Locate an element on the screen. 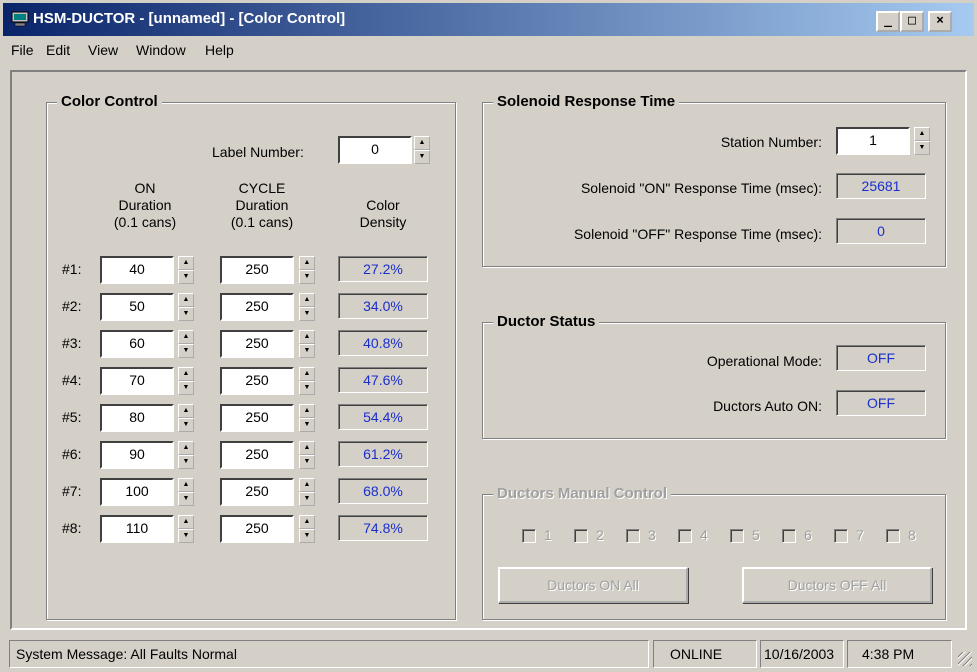  on-duration-spinner-4: ▲ ▼ is located at coordinates (186, 381).